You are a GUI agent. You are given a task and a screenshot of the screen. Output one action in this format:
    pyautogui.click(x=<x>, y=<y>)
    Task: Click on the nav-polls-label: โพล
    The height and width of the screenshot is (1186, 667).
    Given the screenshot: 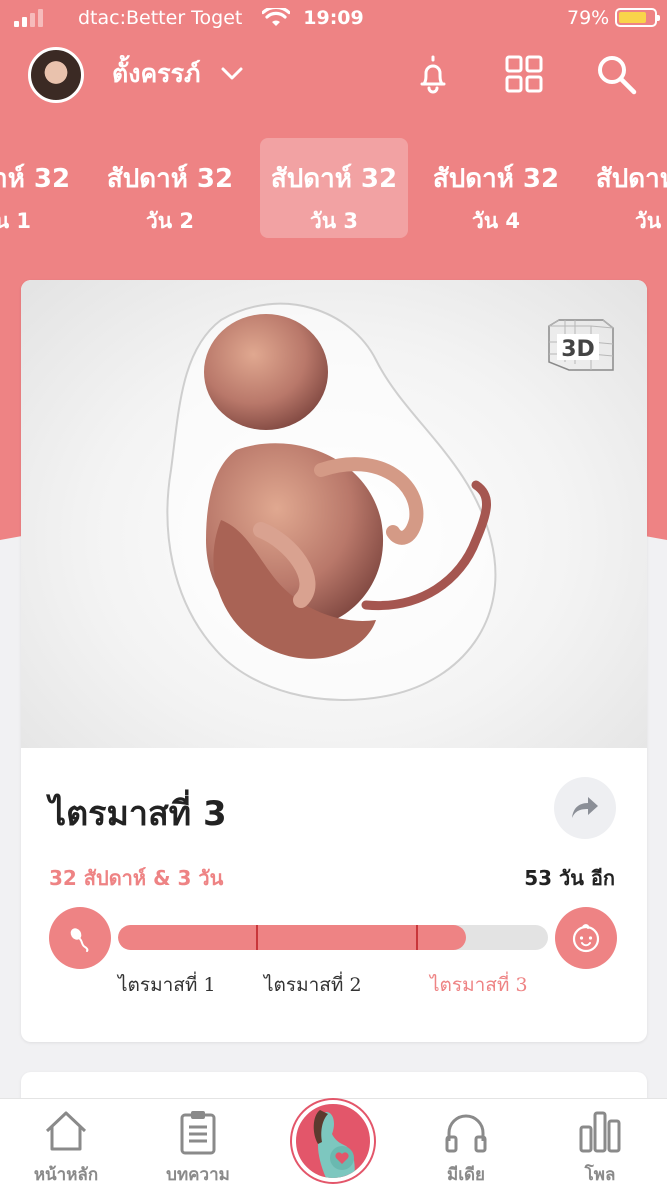 What is the action you would take?
    pyautogui.click(x=600, y=1175)
    